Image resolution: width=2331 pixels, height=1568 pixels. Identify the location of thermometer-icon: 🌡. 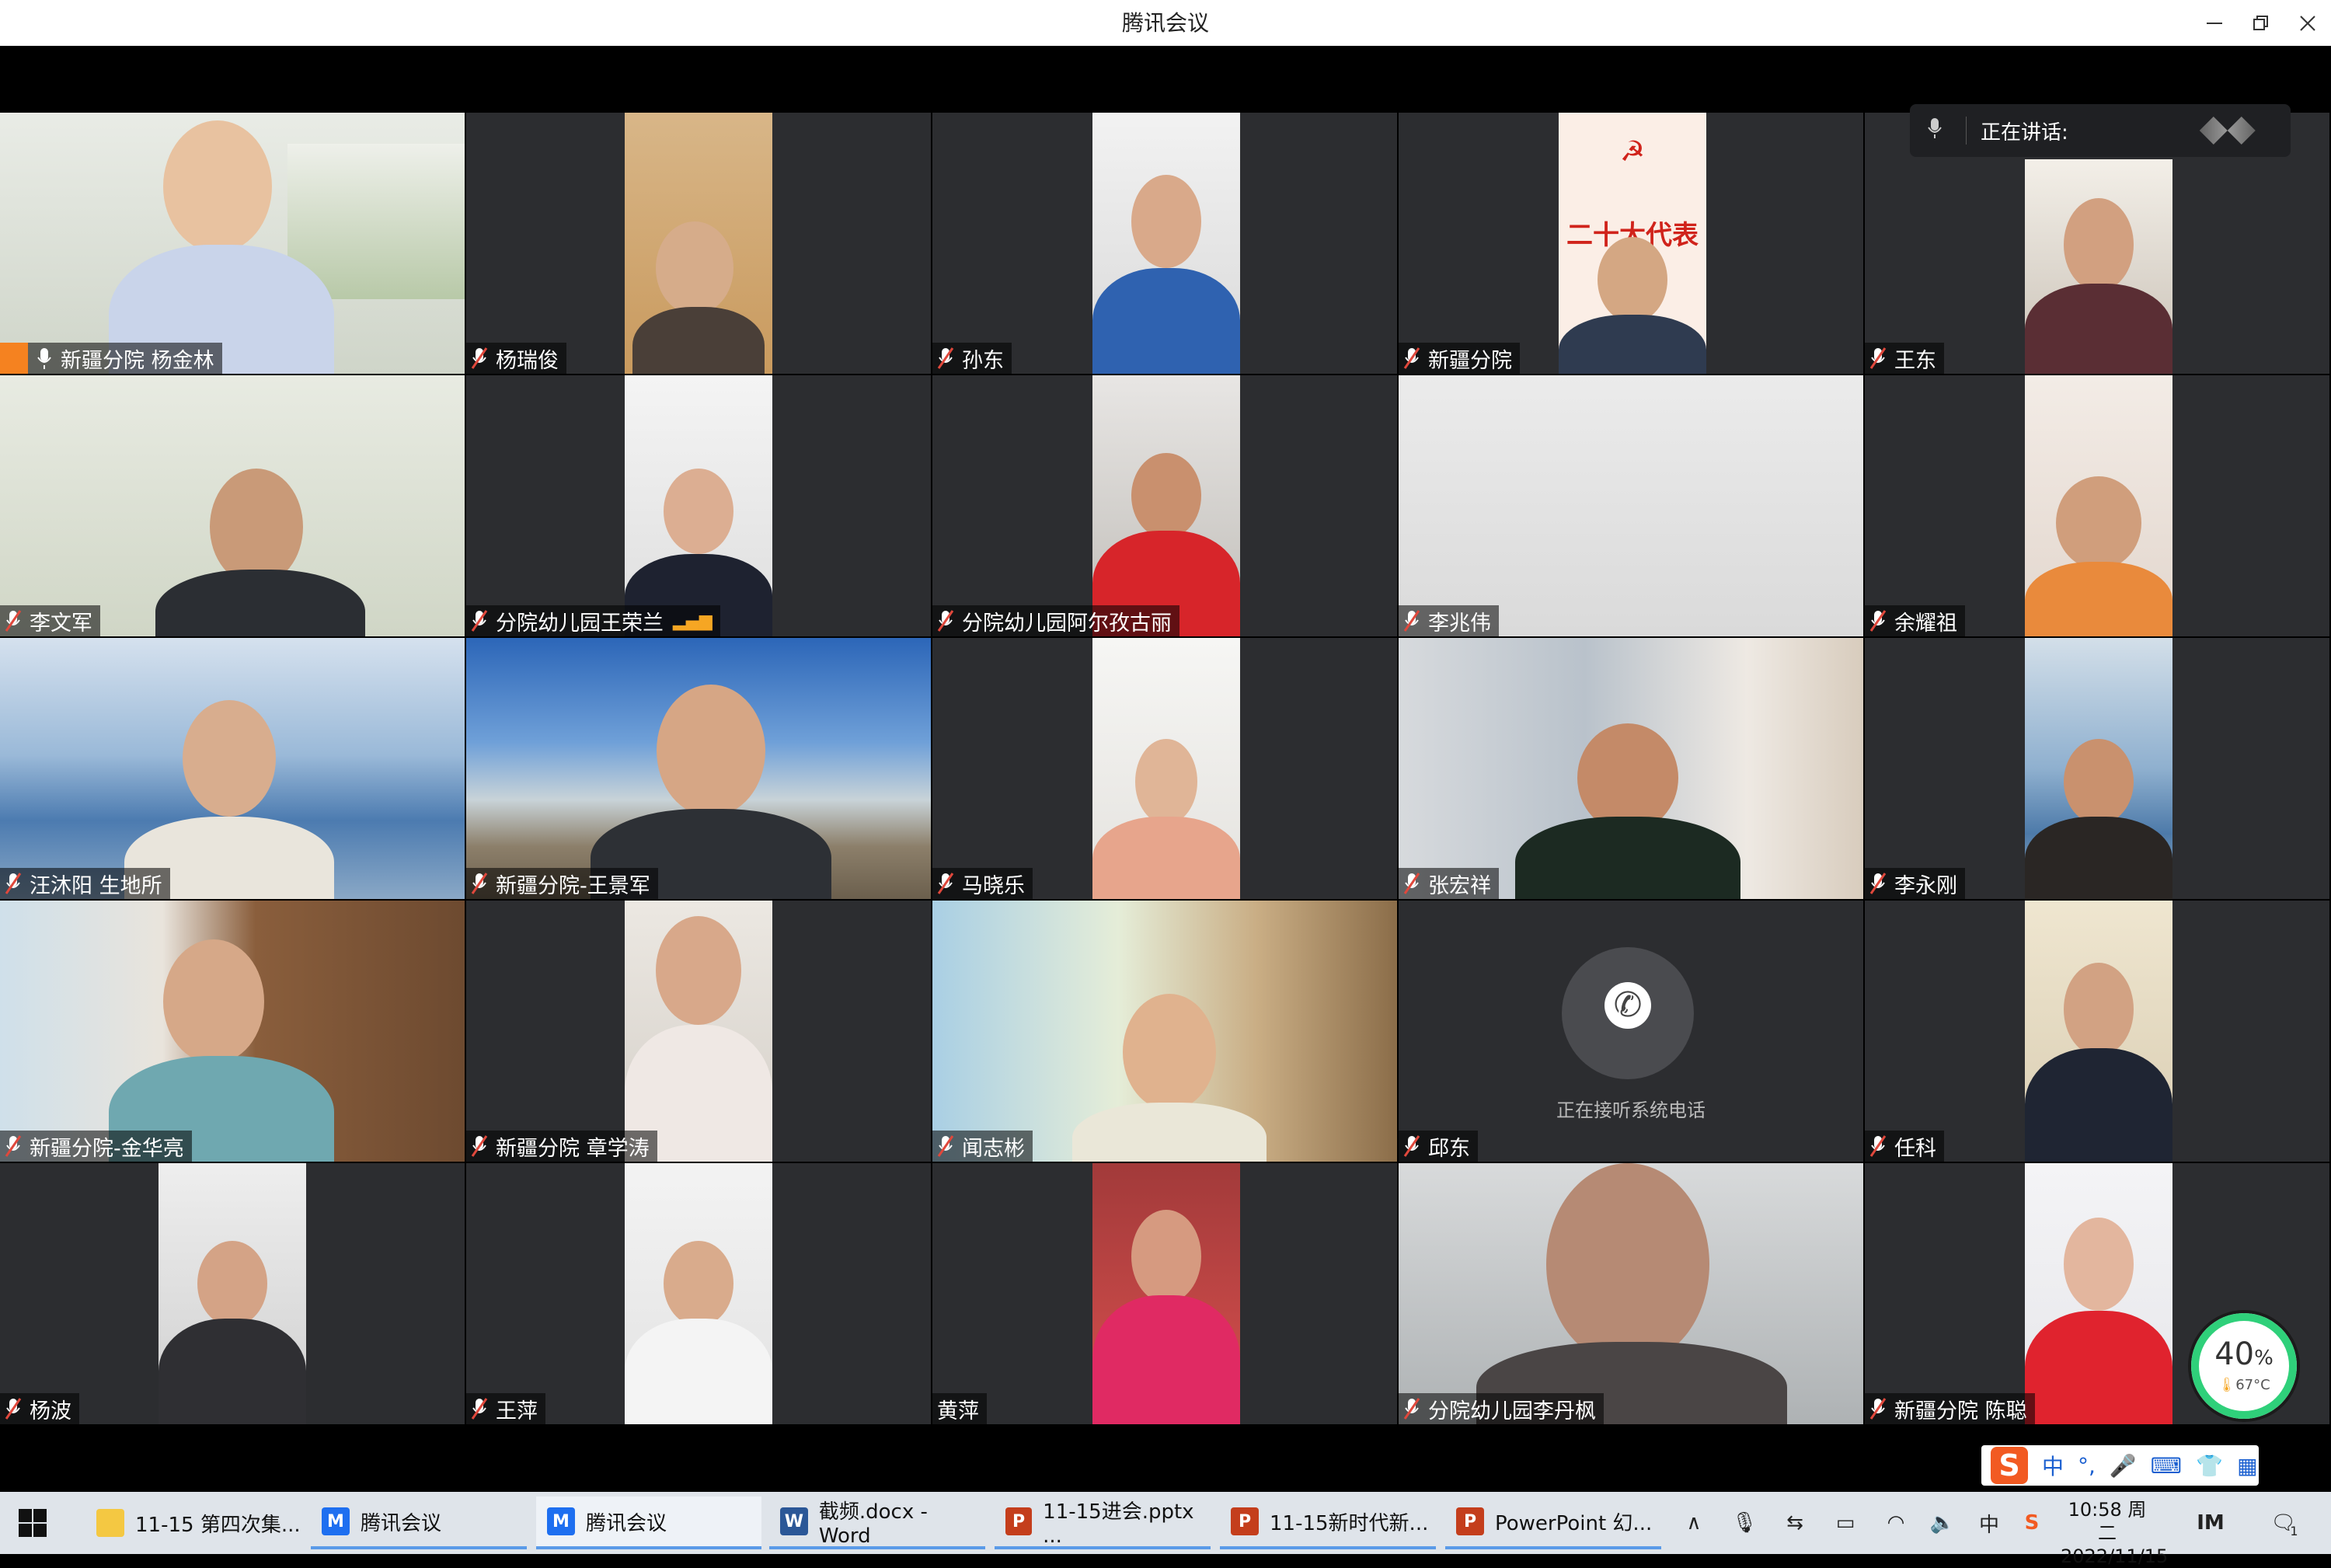
(2227, 1385).